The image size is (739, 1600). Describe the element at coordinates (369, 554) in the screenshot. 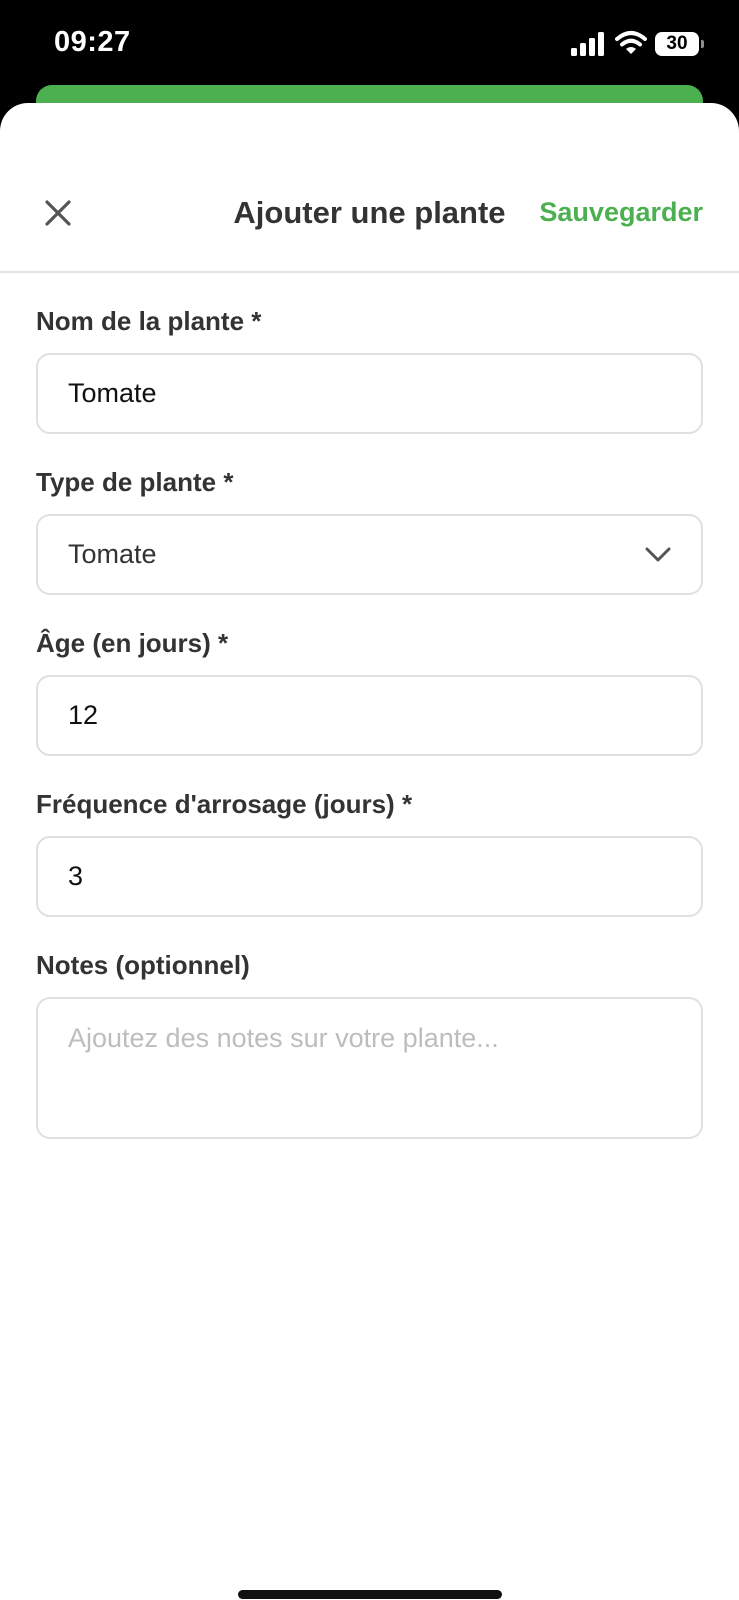

I see `plant-type-select: Tomate` at that location.